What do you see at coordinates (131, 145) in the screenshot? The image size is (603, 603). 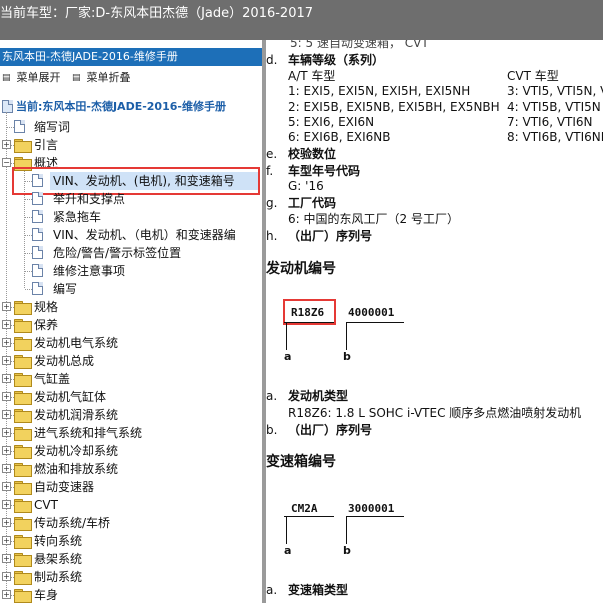 I see `tree-item: + 引言` at bounding box center [131, 145].